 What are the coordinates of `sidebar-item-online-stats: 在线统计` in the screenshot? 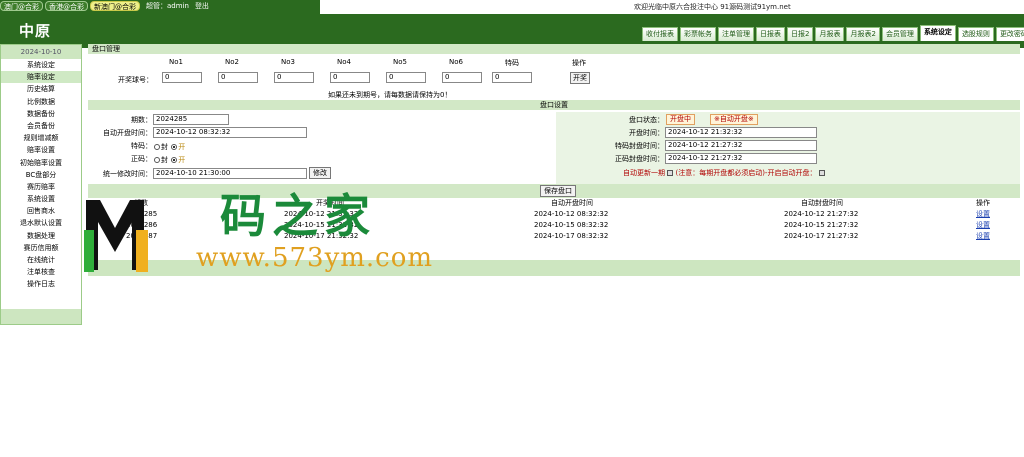 It's located at (41, 260).